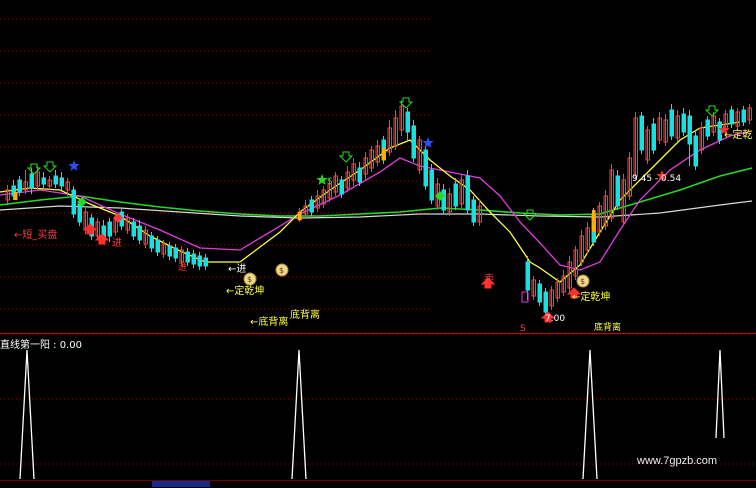 This screenshot has width=756, height=488. Describe the element at coordinates (555, 319) in the screenshot. I see `price-low-label: 7.00` at that location.